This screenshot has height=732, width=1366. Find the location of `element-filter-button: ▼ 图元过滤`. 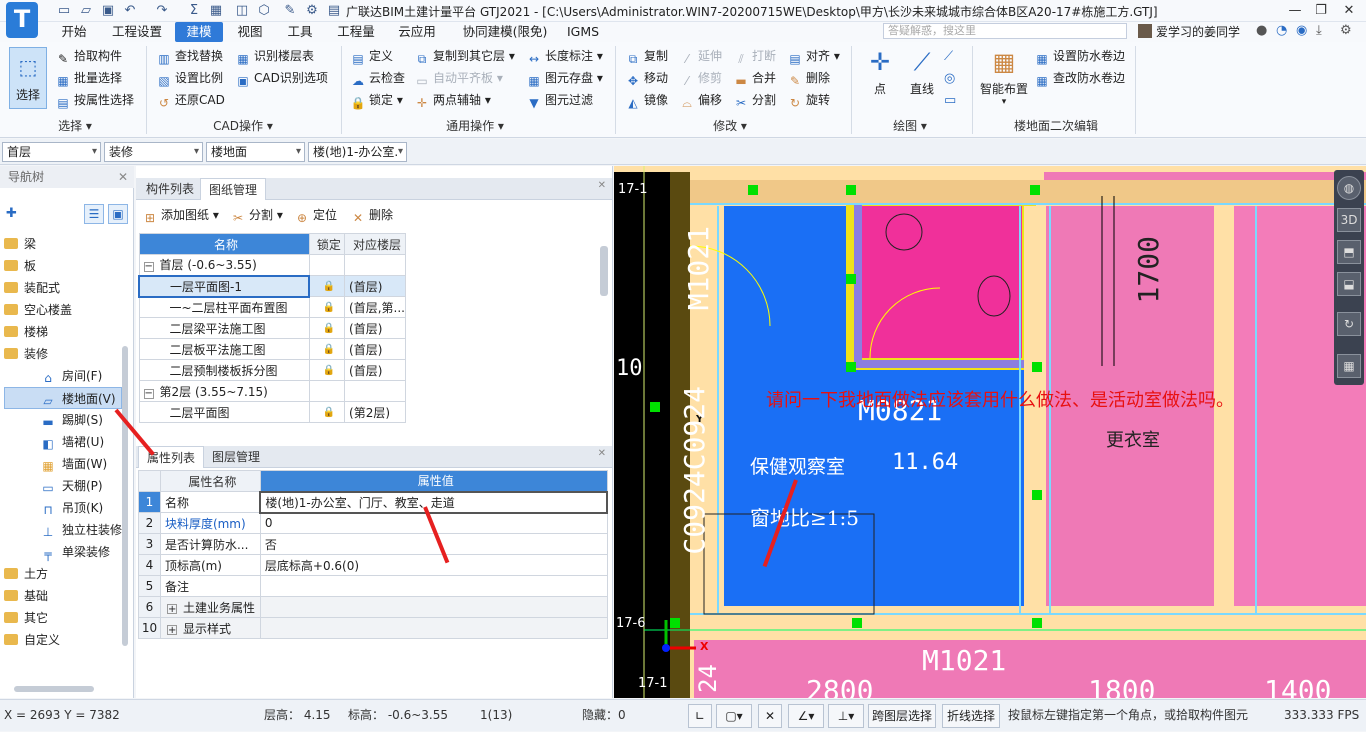

element-filter-button: ▼ 图元过滤 is located at coordinates (559, 100).